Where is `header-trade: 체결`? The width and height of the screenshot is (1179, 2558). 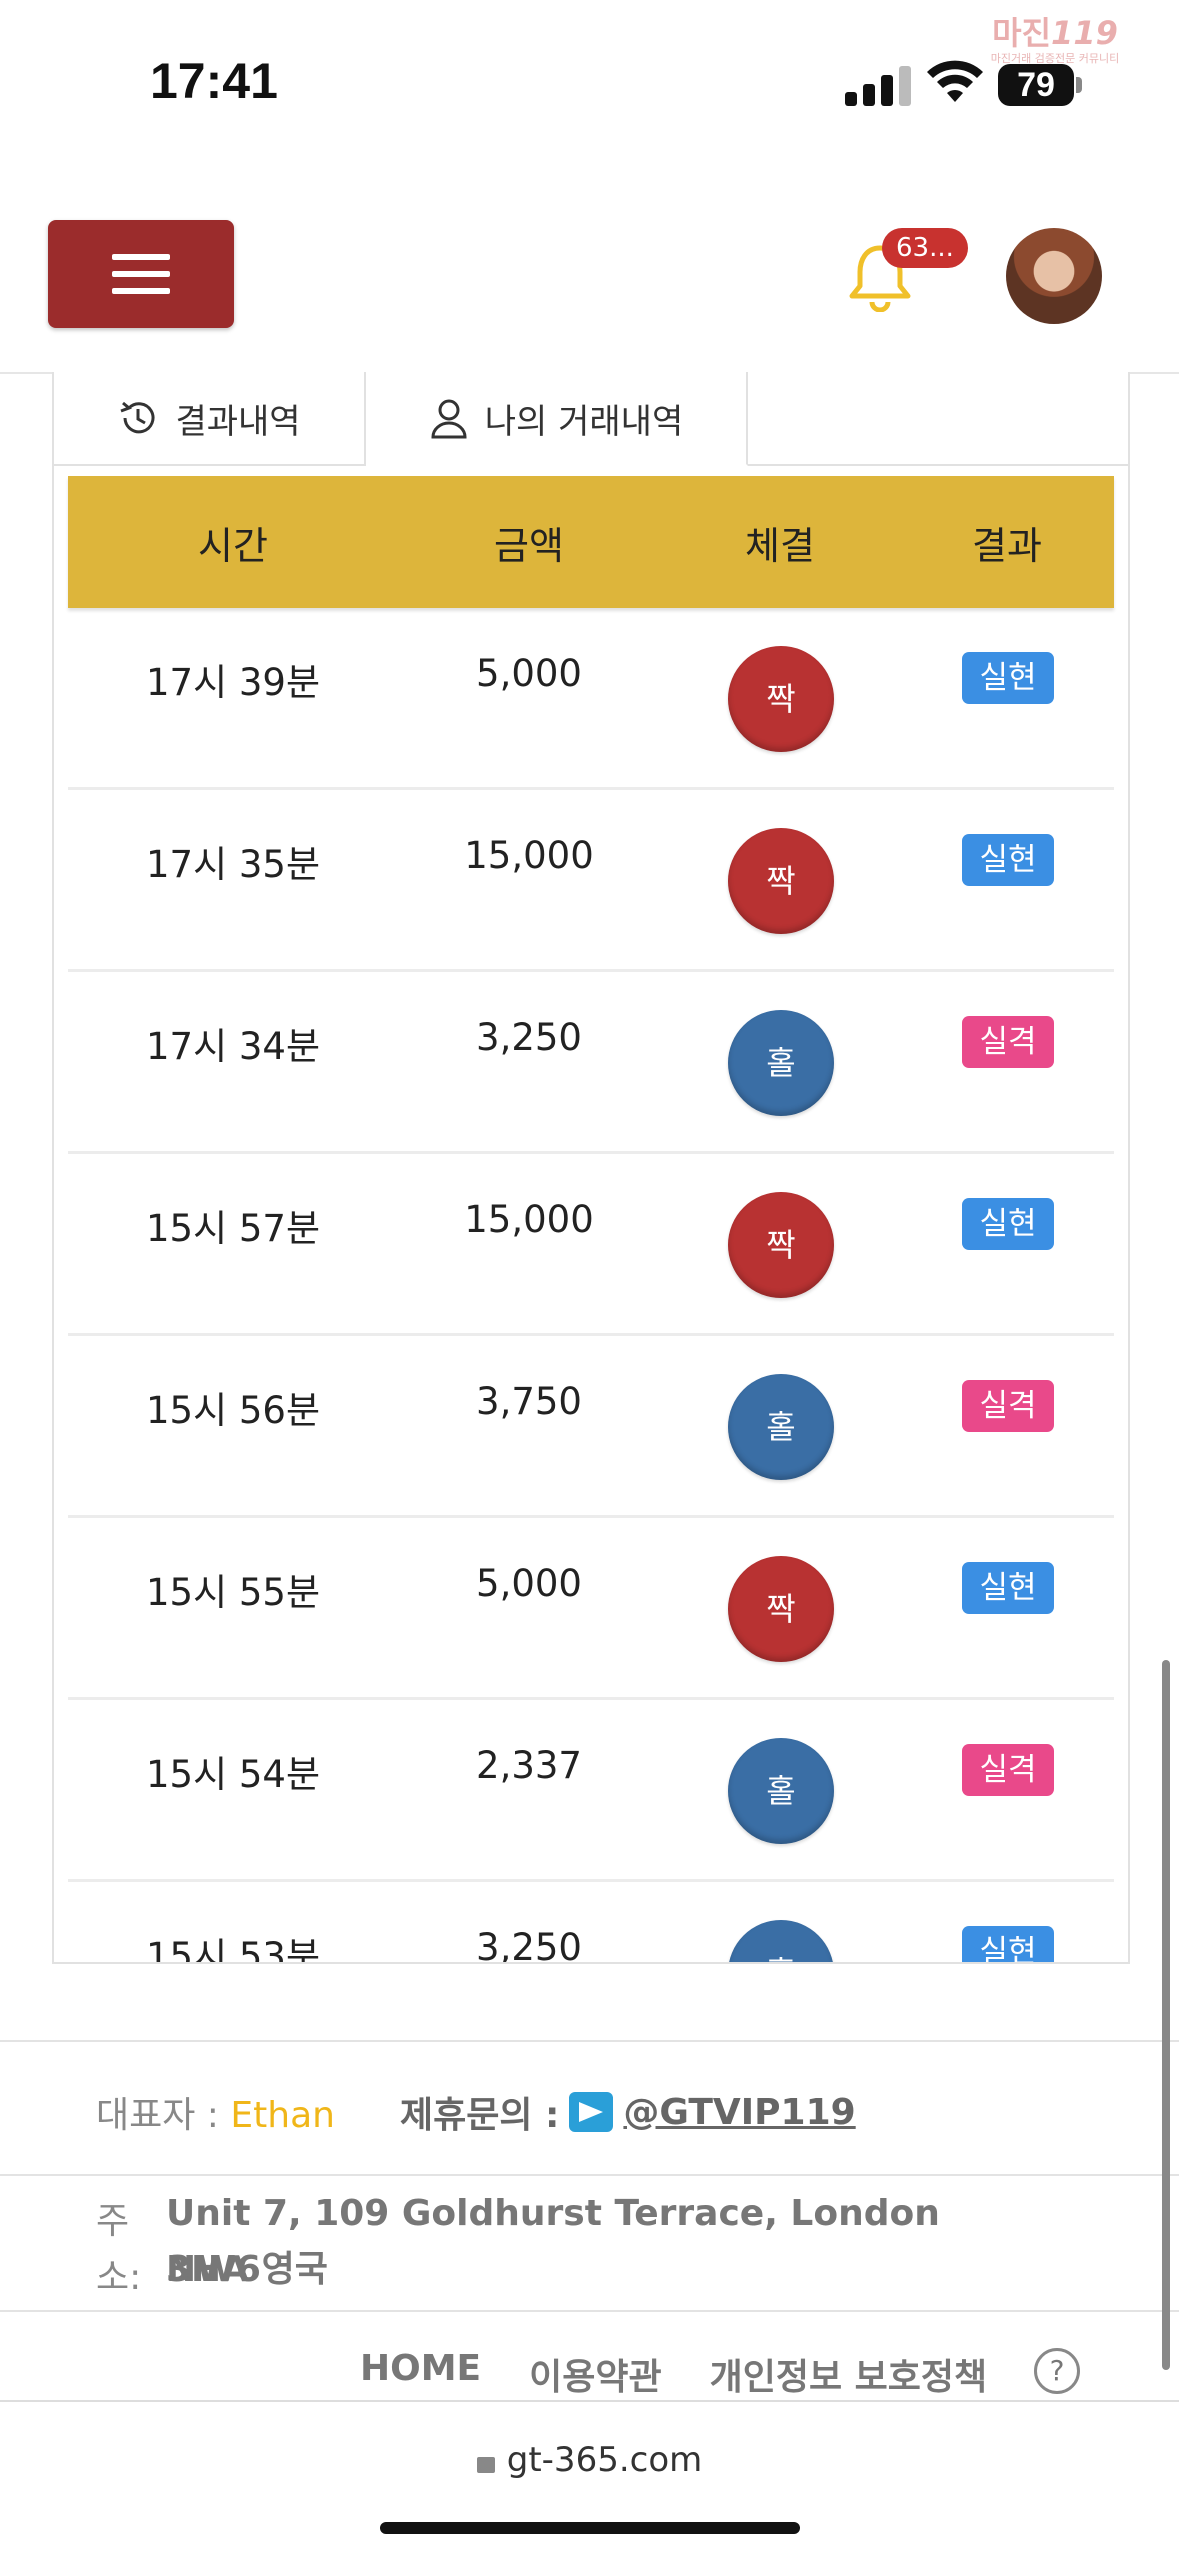 header-trade: 체결 is located at coordinates (780, 545).